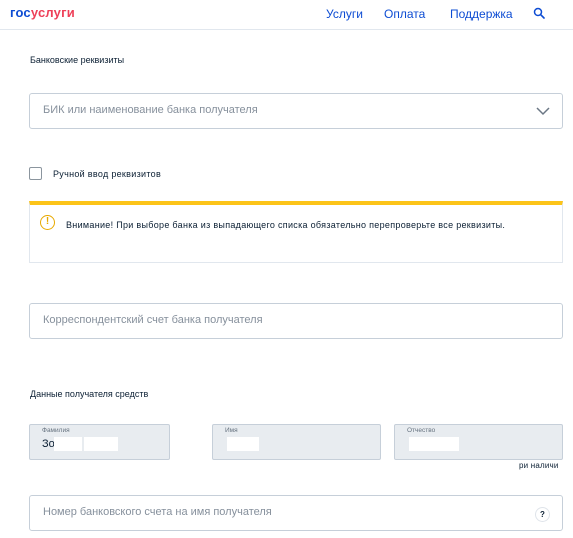 The height and width of the screenshot is (538, 573). I want to click on warning-icon: !, so click(47, 222).